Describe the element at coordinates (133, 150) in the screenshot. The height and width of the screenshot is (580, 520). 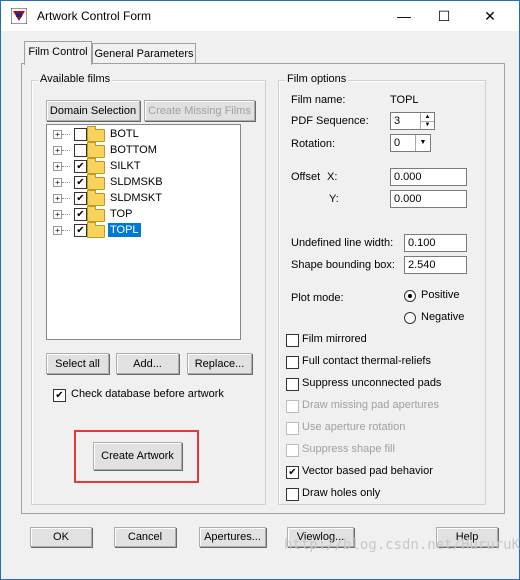
I see `film-label: BOTTOM` at that location.